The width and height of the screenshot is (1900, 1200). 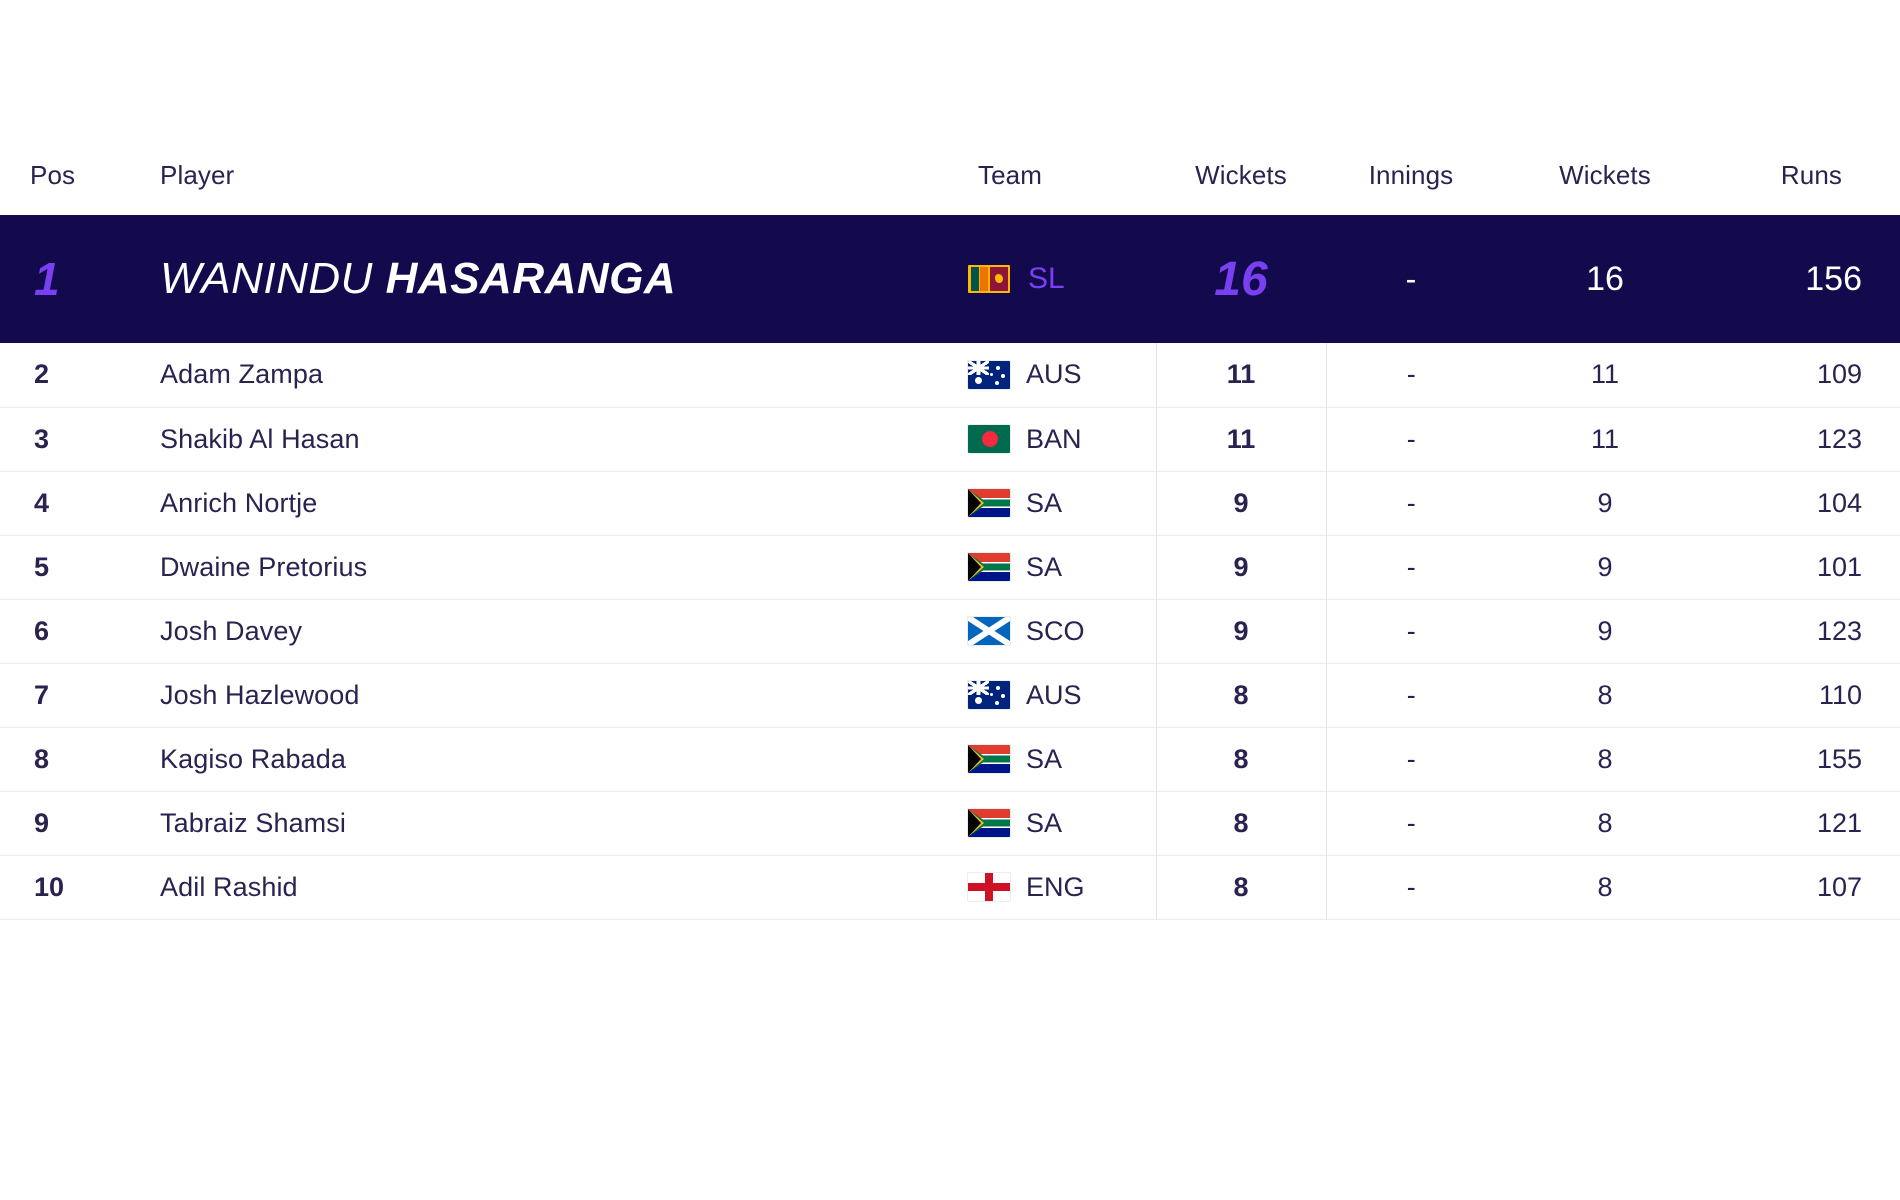 I want to click on row-player-name: Anrich Nortje, so click(x=239, y=502).